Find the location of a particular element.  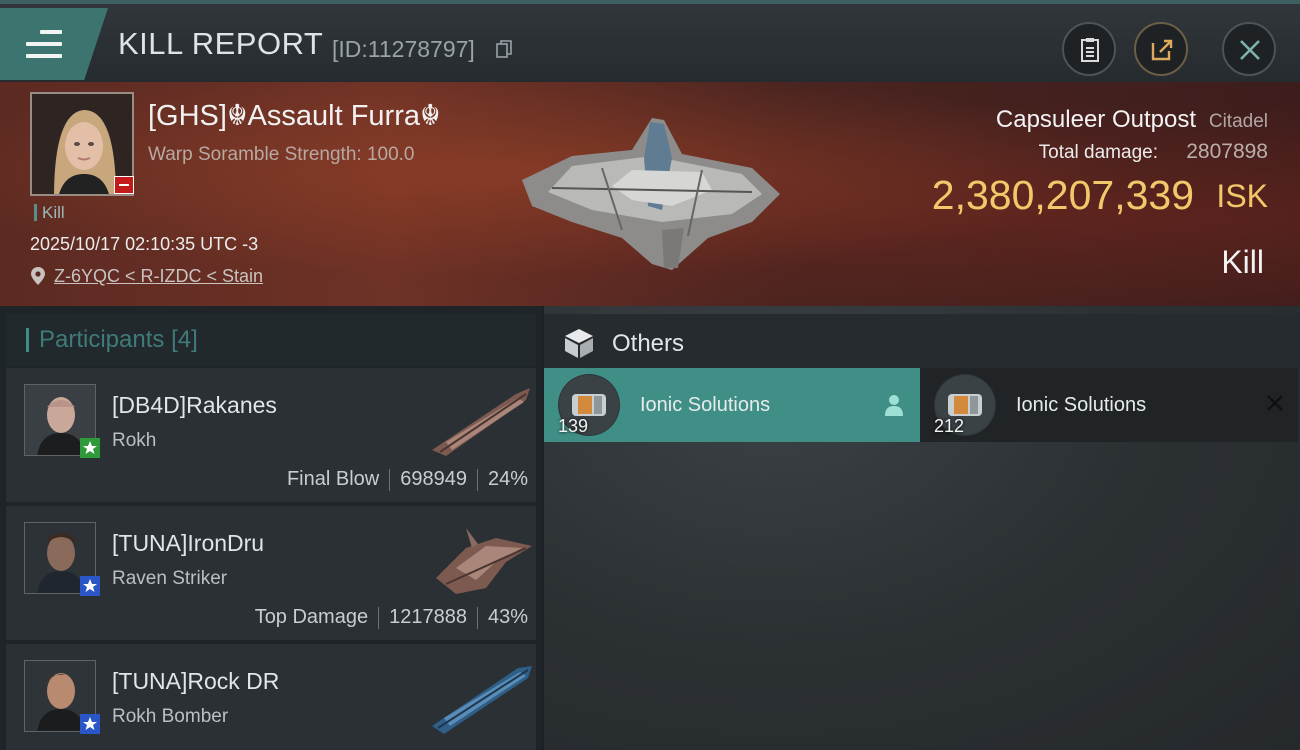

page-title: KILL REPORT is located at coordinates (221, 43).